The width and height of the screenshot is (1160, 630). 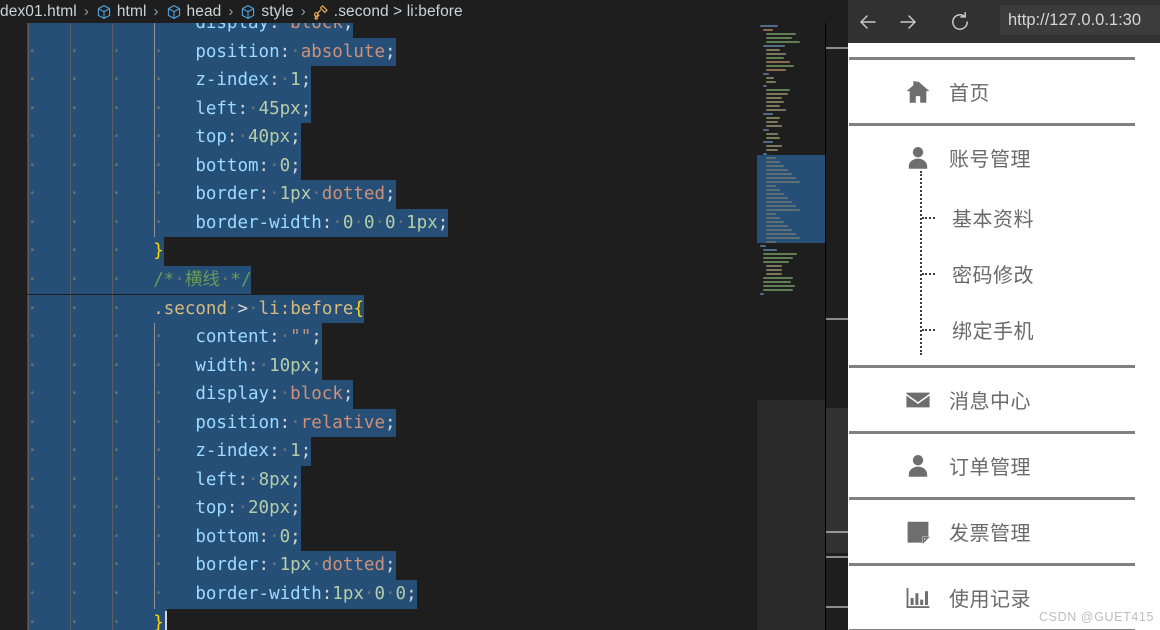 I want to click on menu-item-0: 首页, so click(x=992, y=91).